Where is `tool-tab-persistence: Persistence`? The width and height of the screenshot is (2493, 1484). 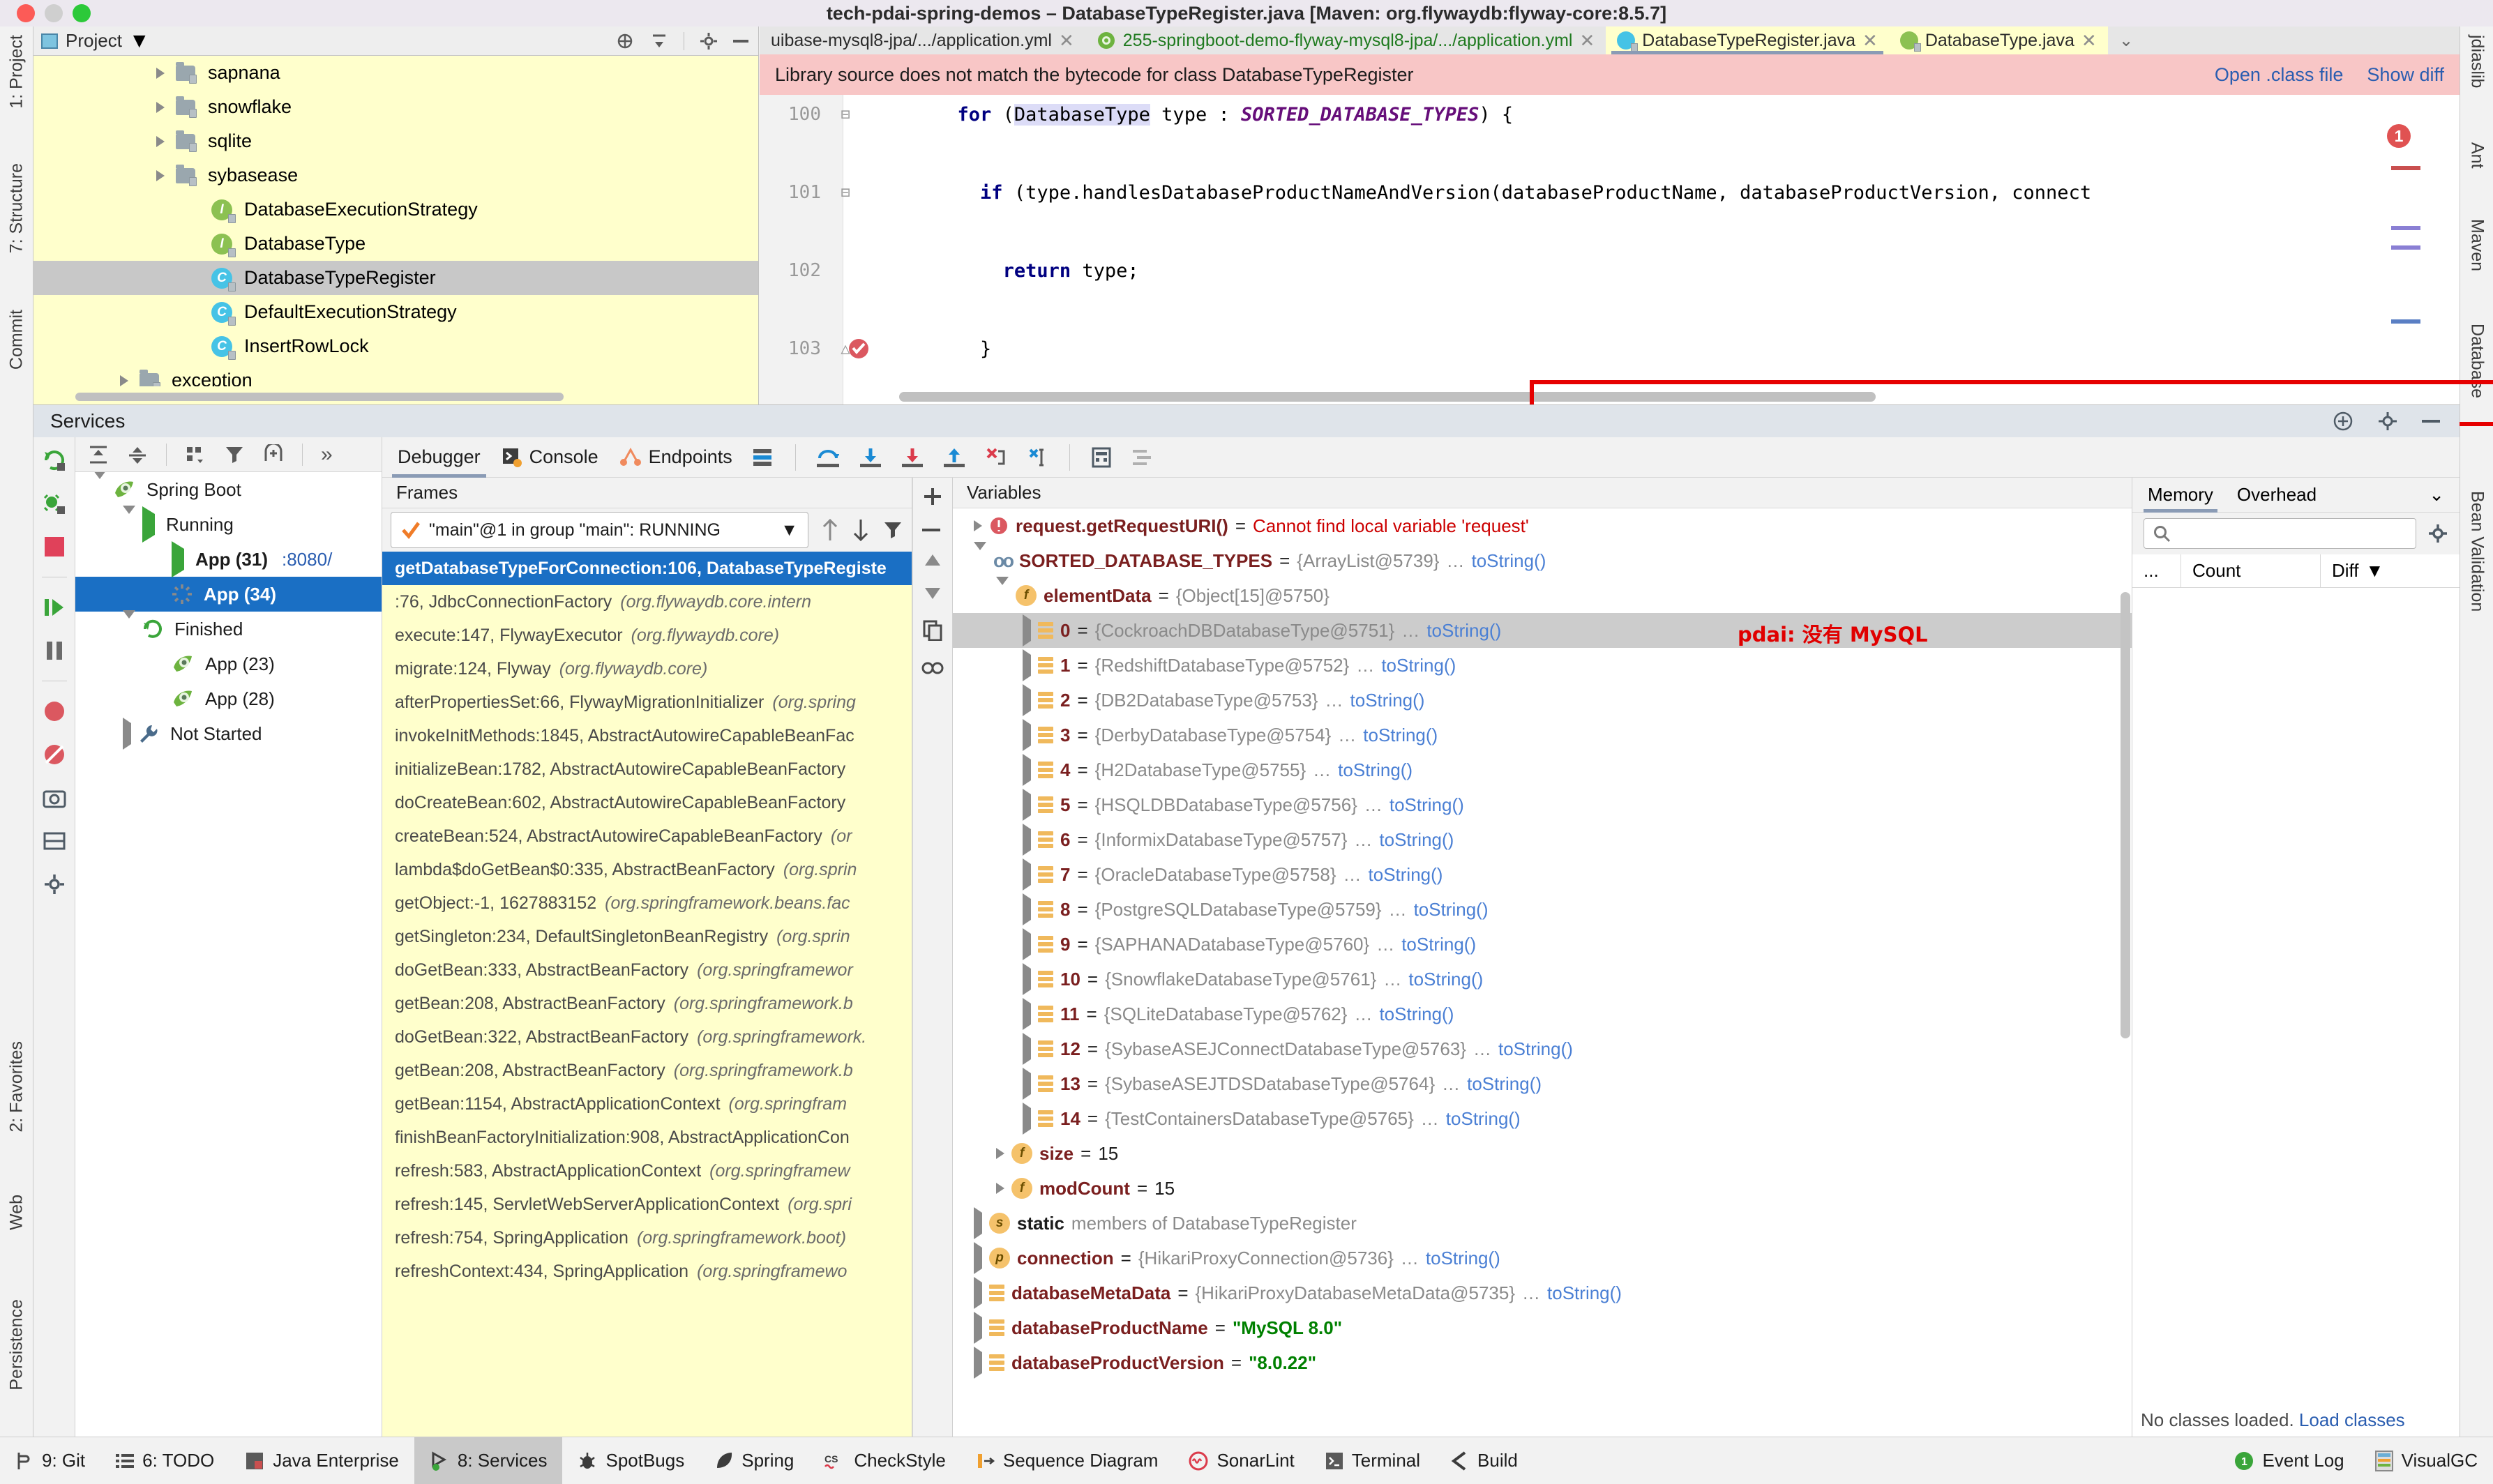 tool-tab-persistence: Persistence is located at coordinates (16, 1345).